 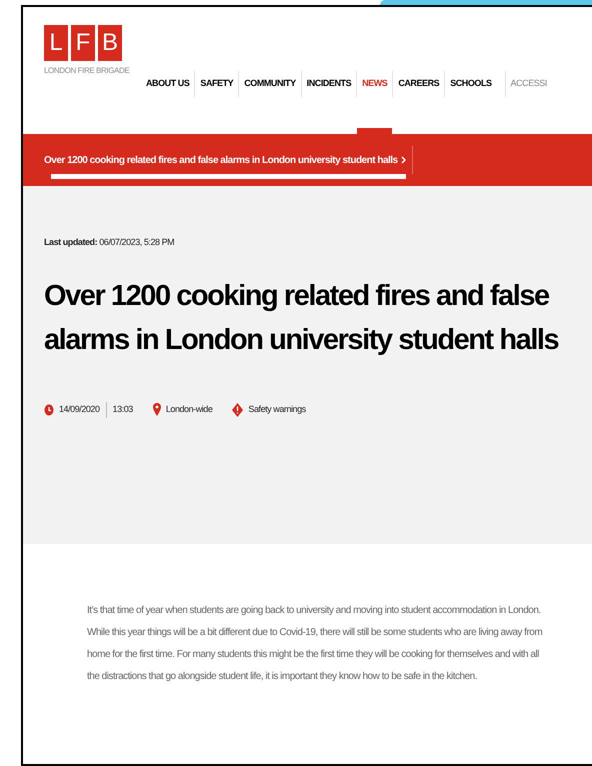 What do you see at coordinates (418, 84) in the screenshot?
I see `nav-link: CAREERS` at bounding box center [418, 84].